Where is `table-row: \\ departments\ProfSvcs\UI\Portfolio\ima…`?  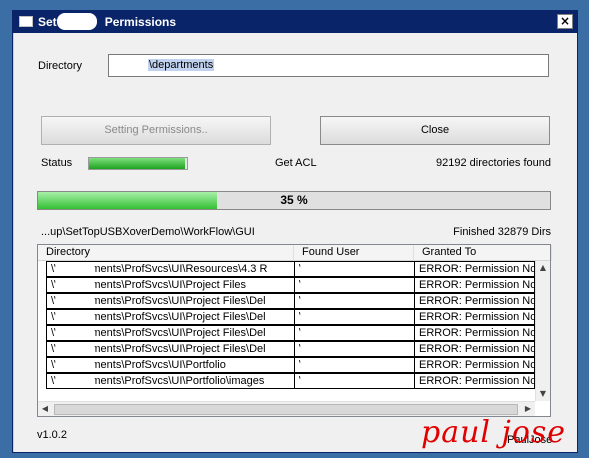
table-row: \\ departments\ProfSvcs\UI\Portfolio\ima… is located at coordinates (286, 381).